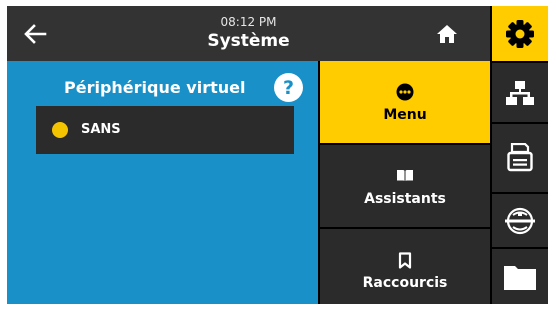  What do you see at coordinates (155, 87) in the screenshot?
I see `pane-title: Périphérique virtuel` at bounding box center [155, 87].